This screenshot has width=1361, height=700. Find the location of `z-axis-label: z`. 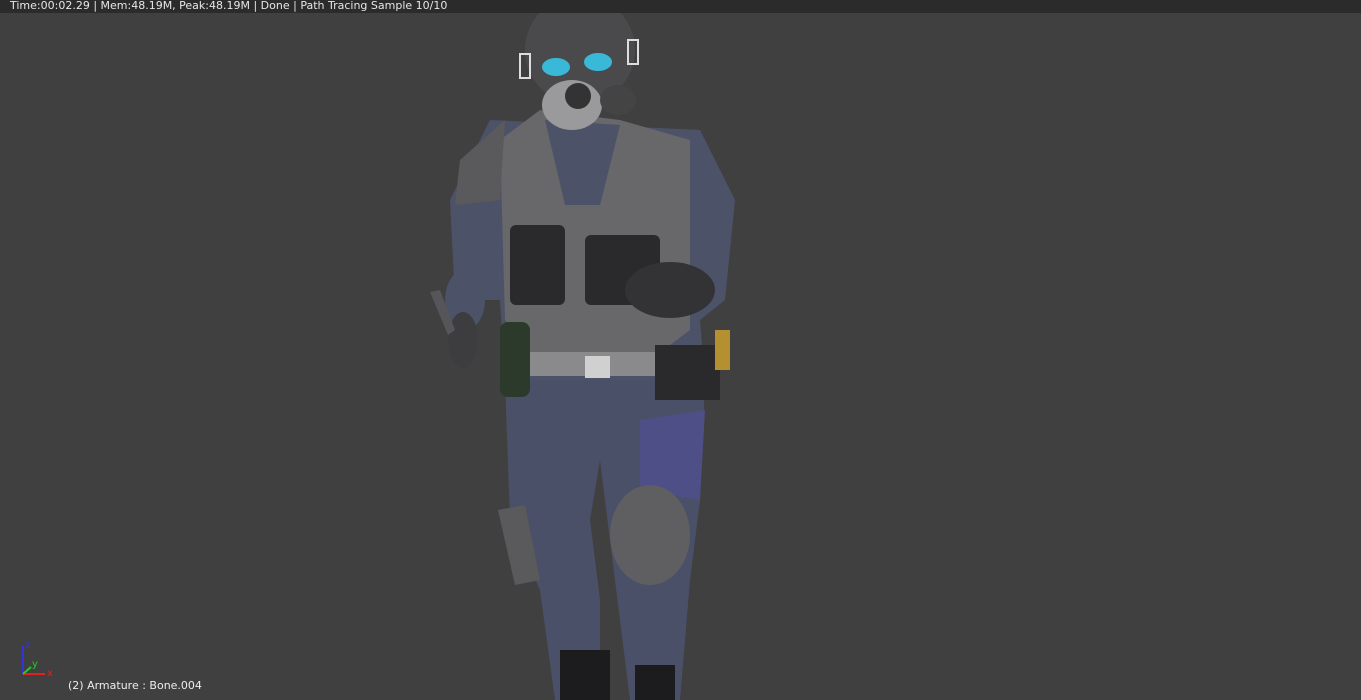

z-axis-label: z is located at coordinates (27, 645).